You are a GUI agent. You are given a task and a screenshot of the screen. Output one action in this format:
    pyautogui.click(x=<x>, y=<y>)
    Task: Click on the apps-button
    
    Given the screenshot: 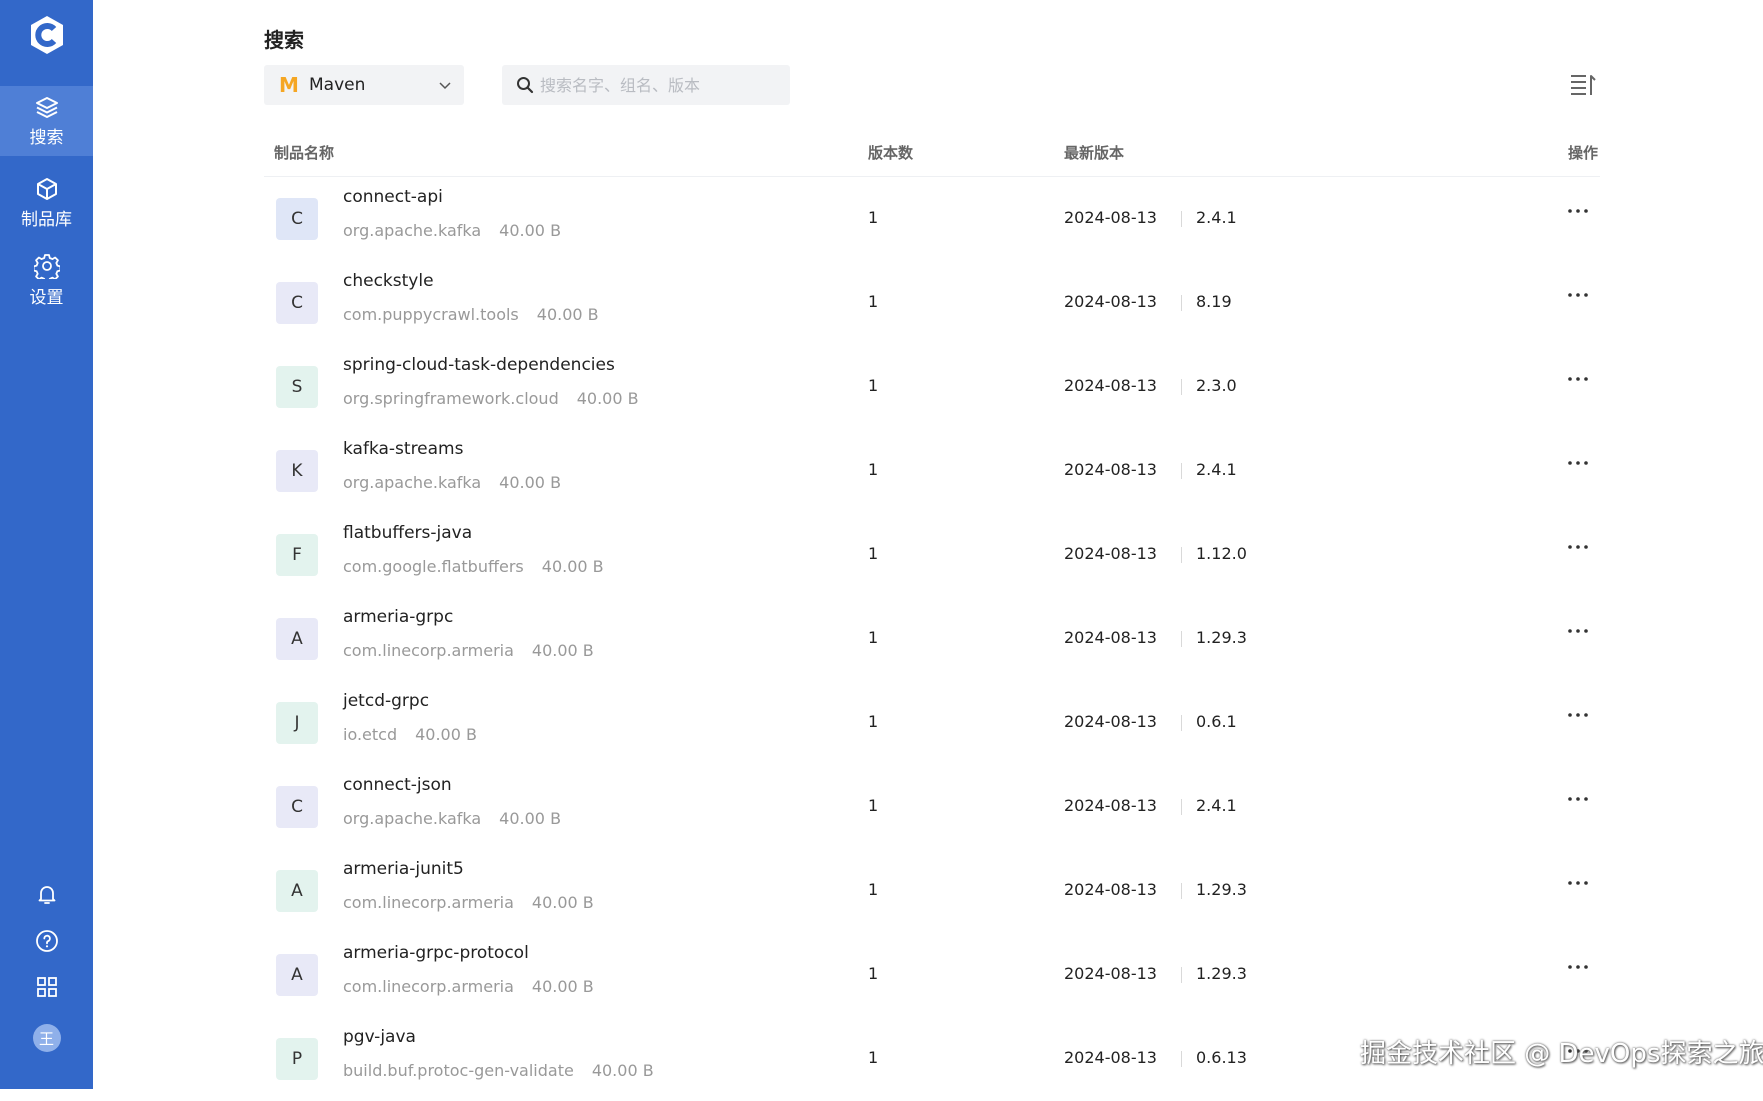 What is the action you would take?
    pyautogui.click(x=46, y=987)
    